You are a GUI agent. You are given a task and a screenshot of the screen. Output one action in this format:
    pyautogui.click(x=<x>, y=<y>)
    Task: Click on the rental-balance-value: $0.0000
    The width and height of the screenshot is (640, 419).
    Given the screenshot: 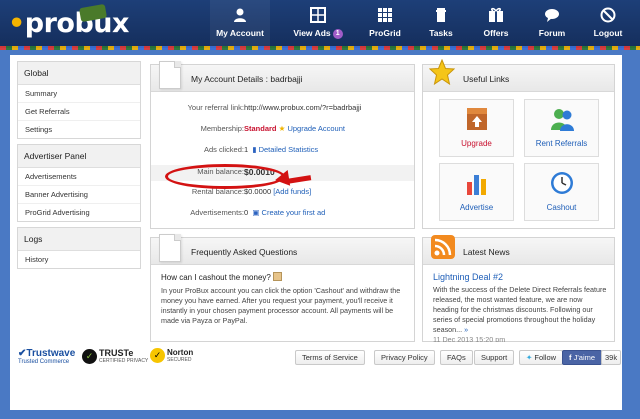 What is the action you would take?
    pyautogui.click(x=258, y=191)
    